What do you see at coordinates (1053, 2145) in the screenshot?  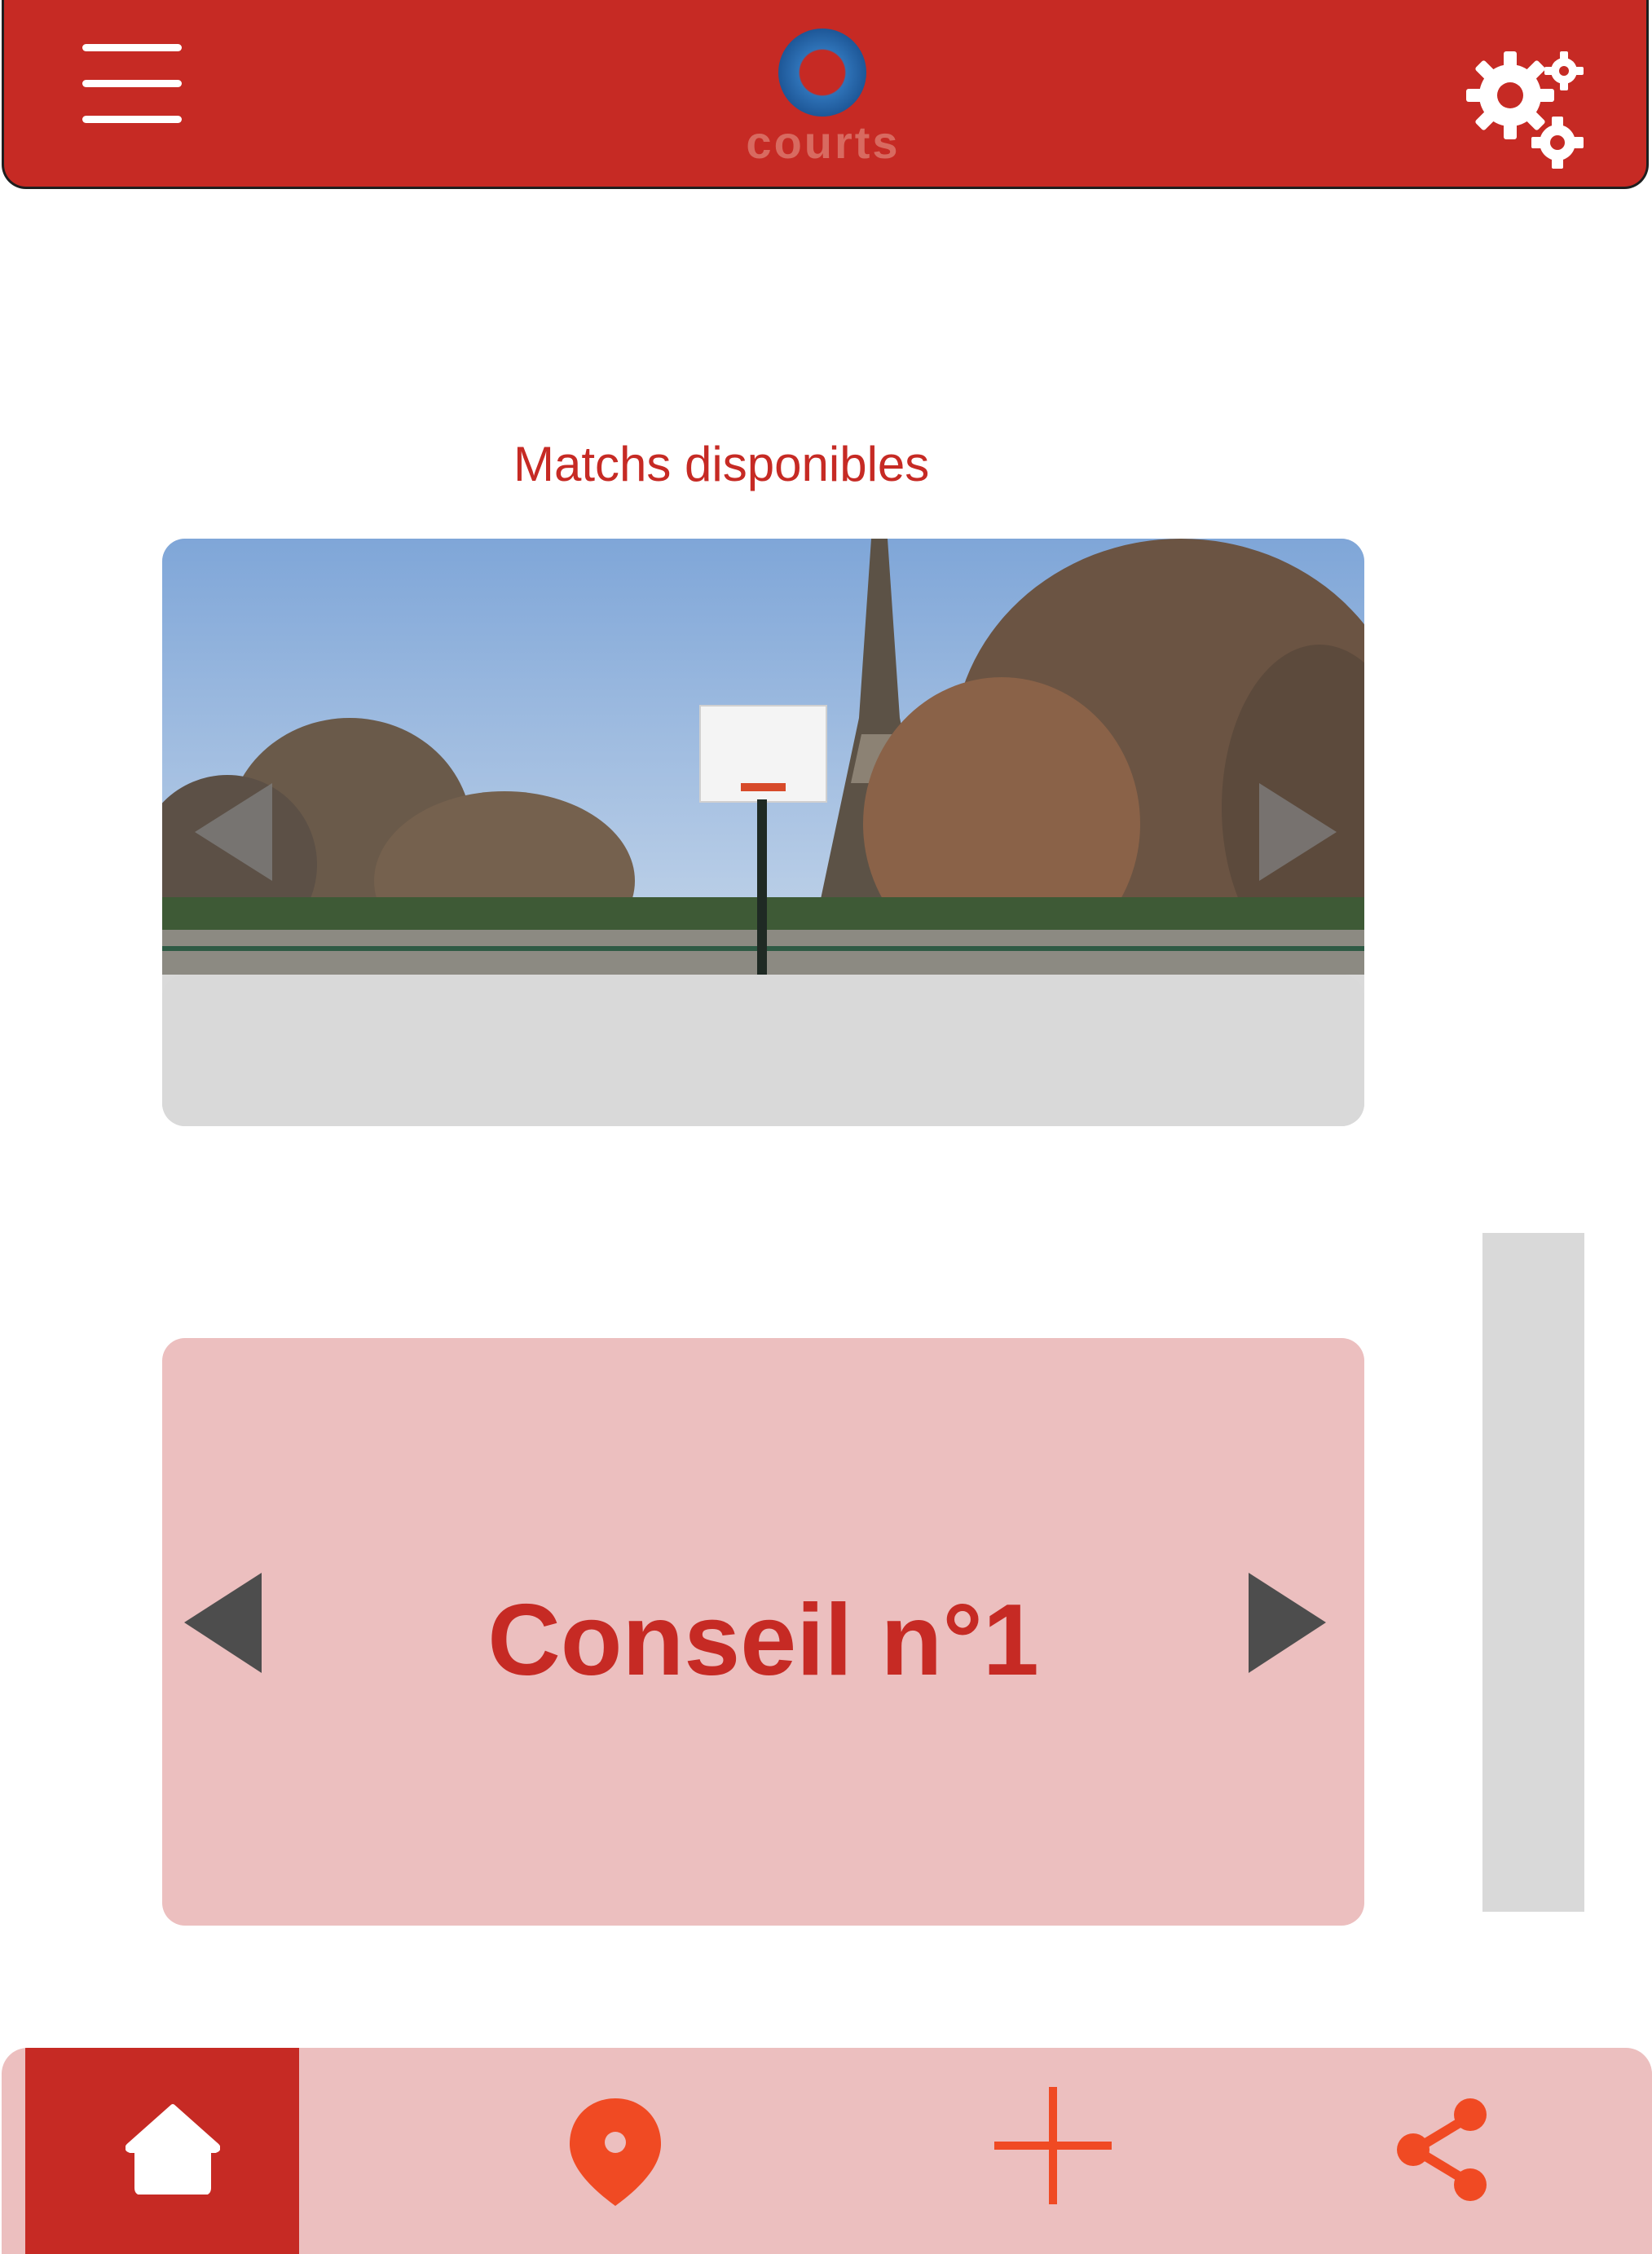 I see `plus-icon` at bounding box center [1053, 2145].